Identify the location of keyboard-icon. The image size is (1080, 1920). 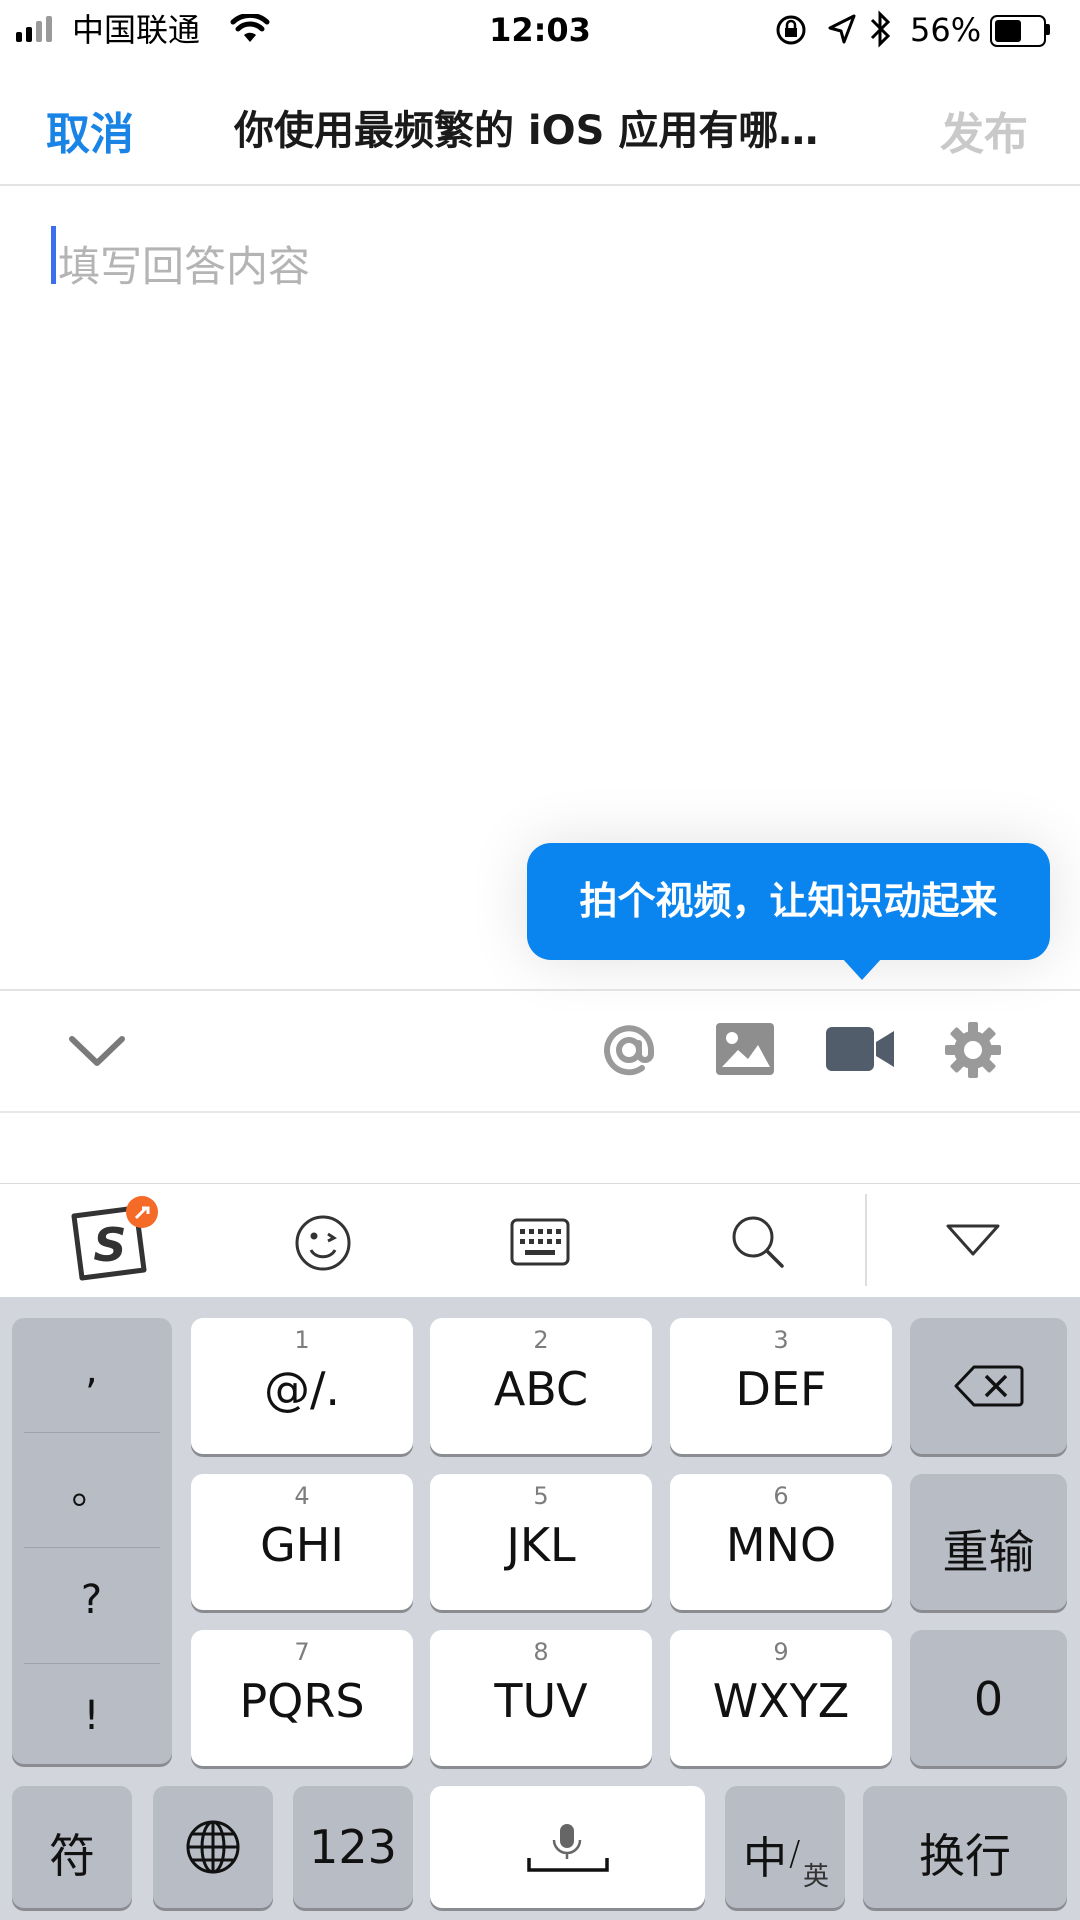
(540, 1242).